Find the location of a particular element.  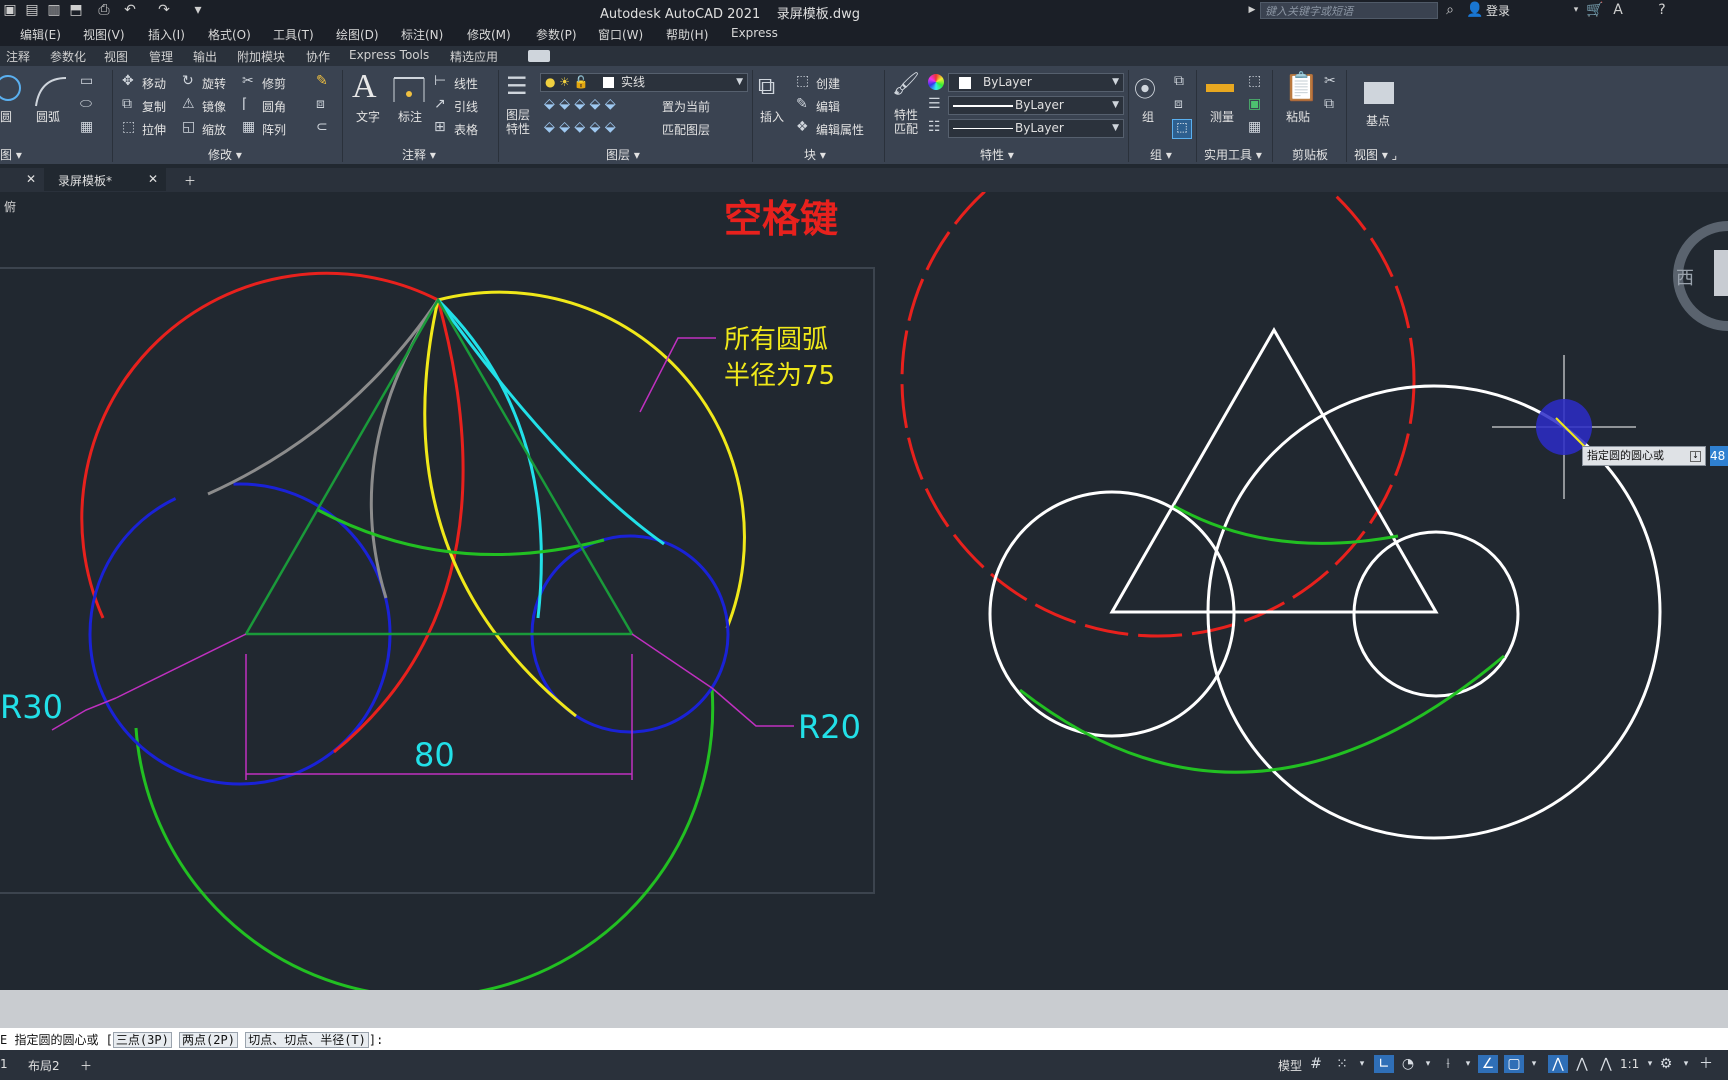

publish-icon: ⬒ is located at coordinates (76, 10).